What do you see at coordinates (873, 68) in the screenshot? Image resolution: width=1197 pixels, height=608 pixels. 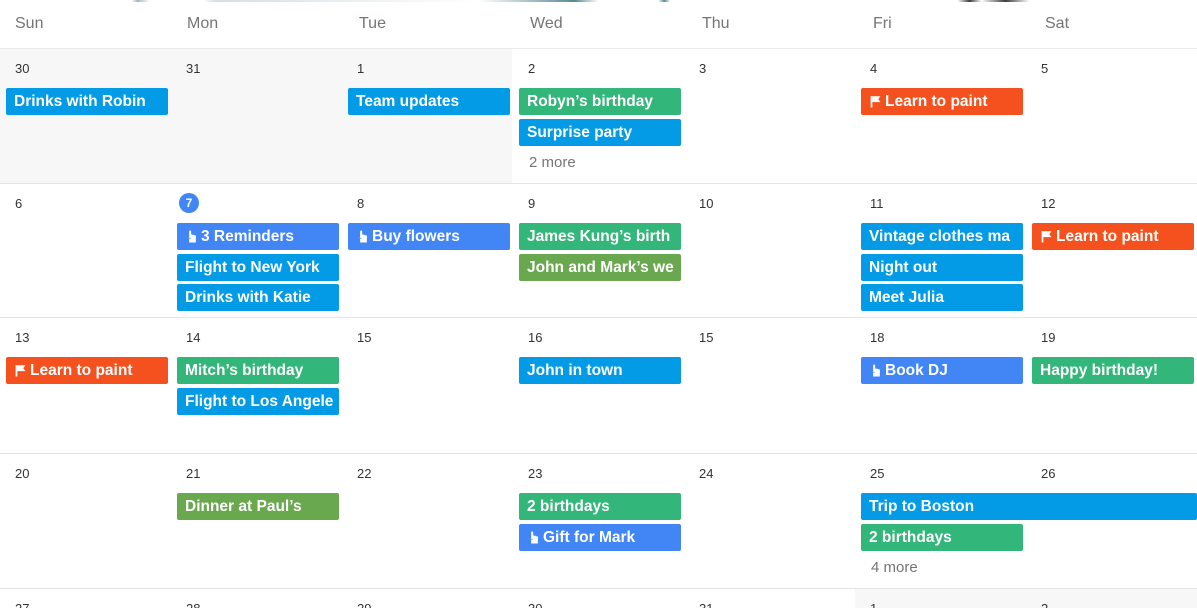 I see `day-number: 4` at bounding box center [873, 68].